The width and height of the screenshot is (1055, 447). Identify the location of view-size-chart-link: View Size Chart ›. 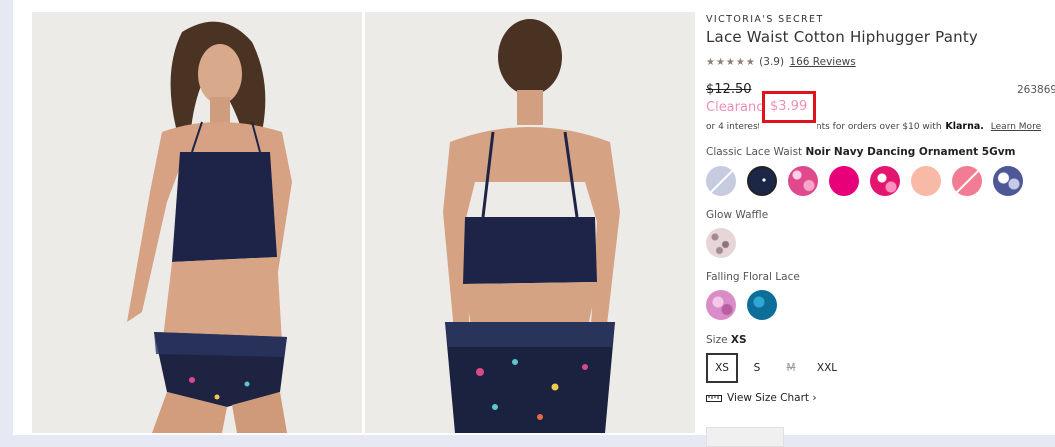
(761, 398).